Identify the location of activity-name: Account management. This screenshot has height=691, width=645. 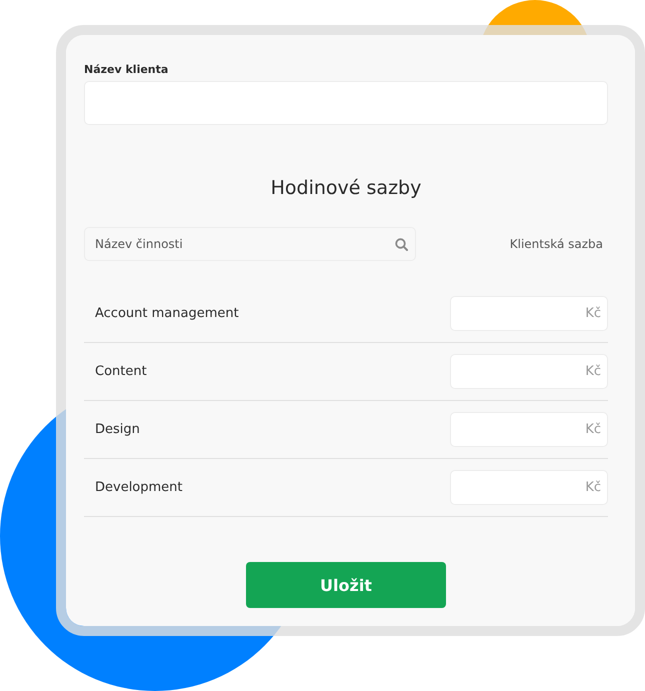
(166, 313).